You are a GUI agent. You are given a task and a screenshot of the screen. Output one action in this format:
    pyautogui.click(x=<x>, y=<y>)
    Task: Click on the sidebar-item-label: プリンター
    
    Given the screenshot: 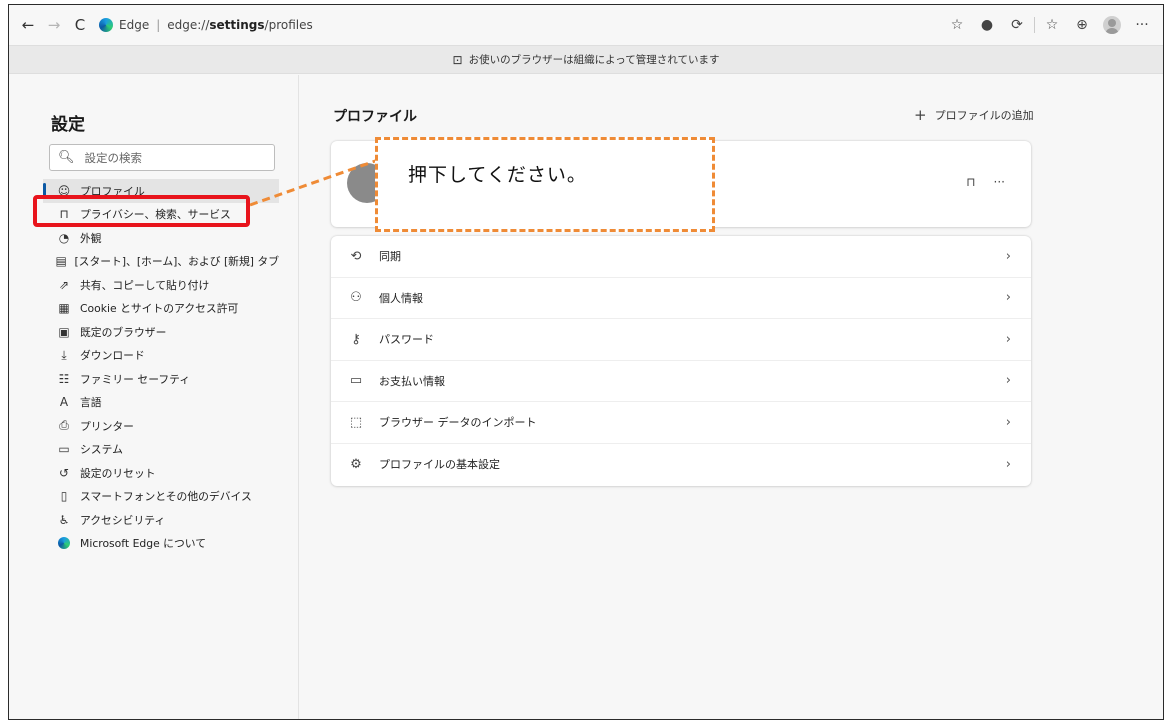 What is the action you would take?
    pyautogui.click(x=107, y=426)
    